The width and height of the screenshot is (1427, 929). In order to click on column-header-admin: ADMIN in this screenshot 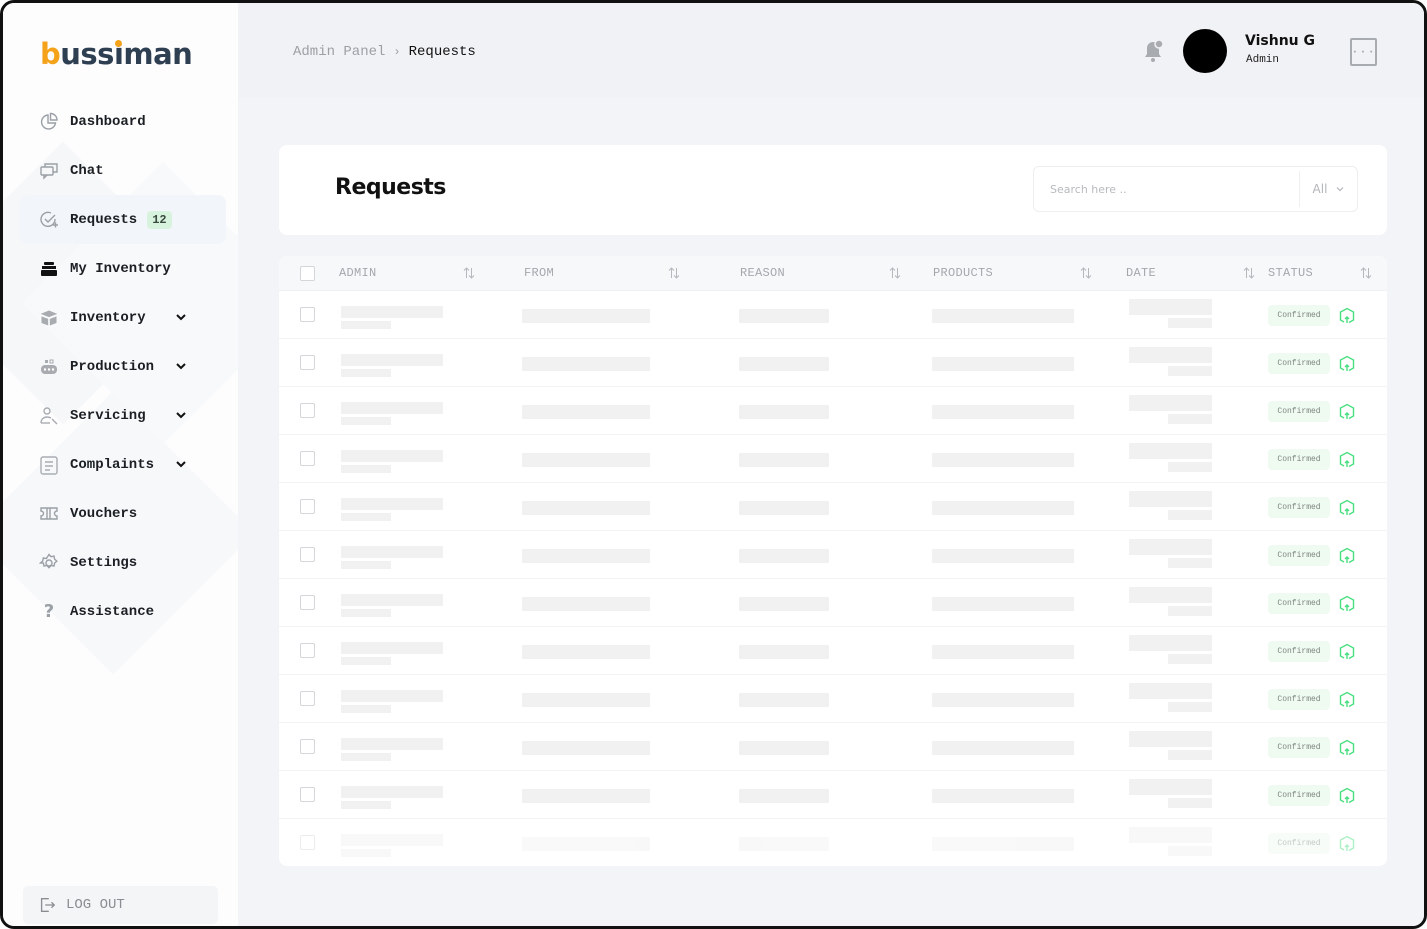, I will do `click(358, 273)`.